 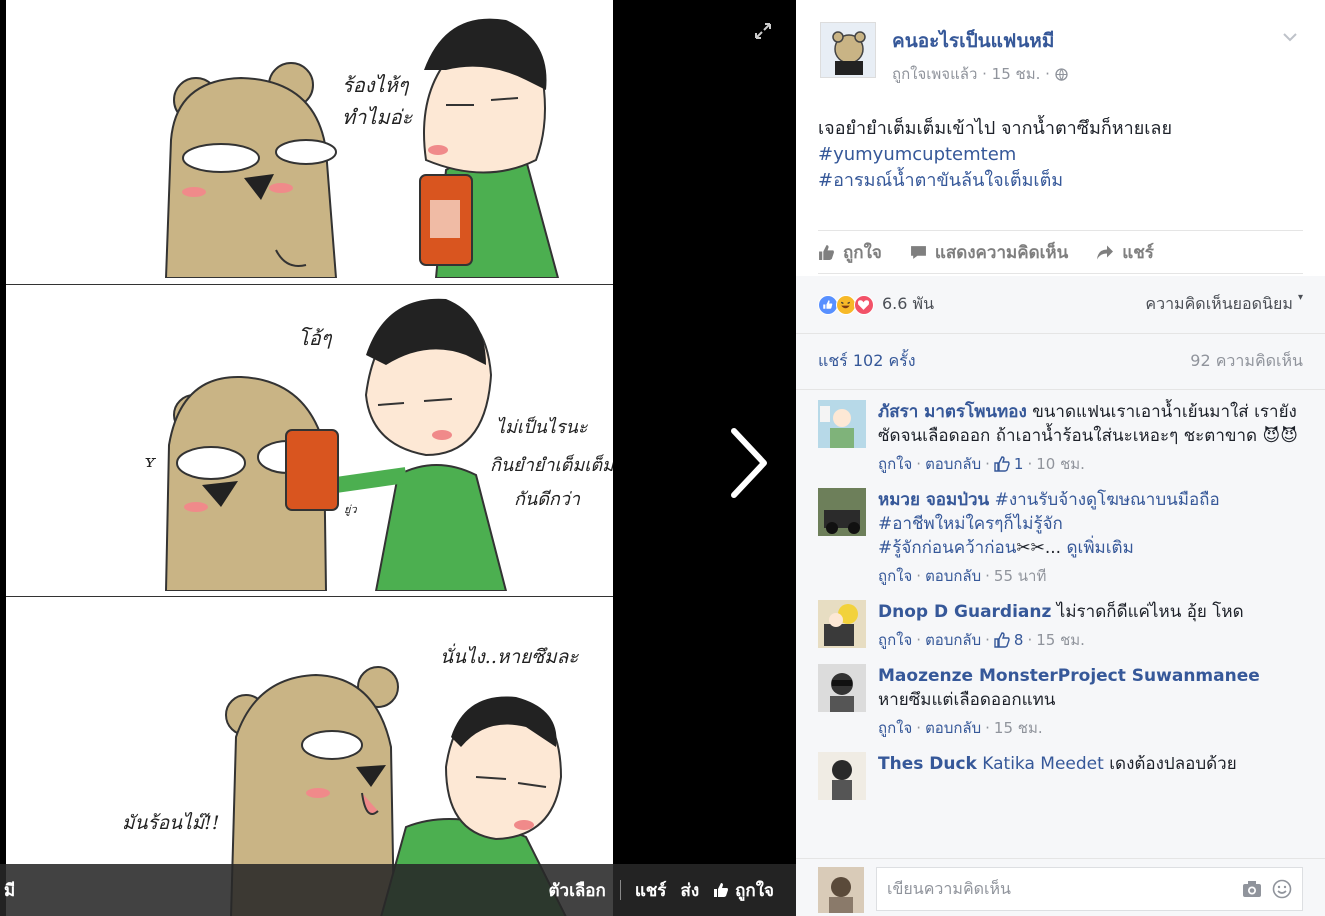 What do you see at coordinates (542, 427) in the screenshot?
I see `panel2-bubble-right-1: ไม่เป็นไรนะ` at bounding box center [542, 427].